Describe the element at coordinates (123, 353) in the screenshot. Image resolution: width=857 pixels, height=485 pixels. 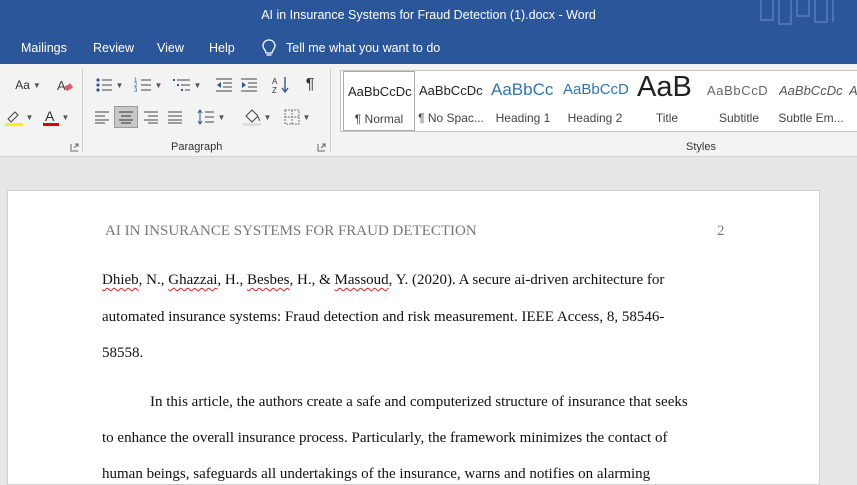
I see `reference-line-3: 58558.` at that location.